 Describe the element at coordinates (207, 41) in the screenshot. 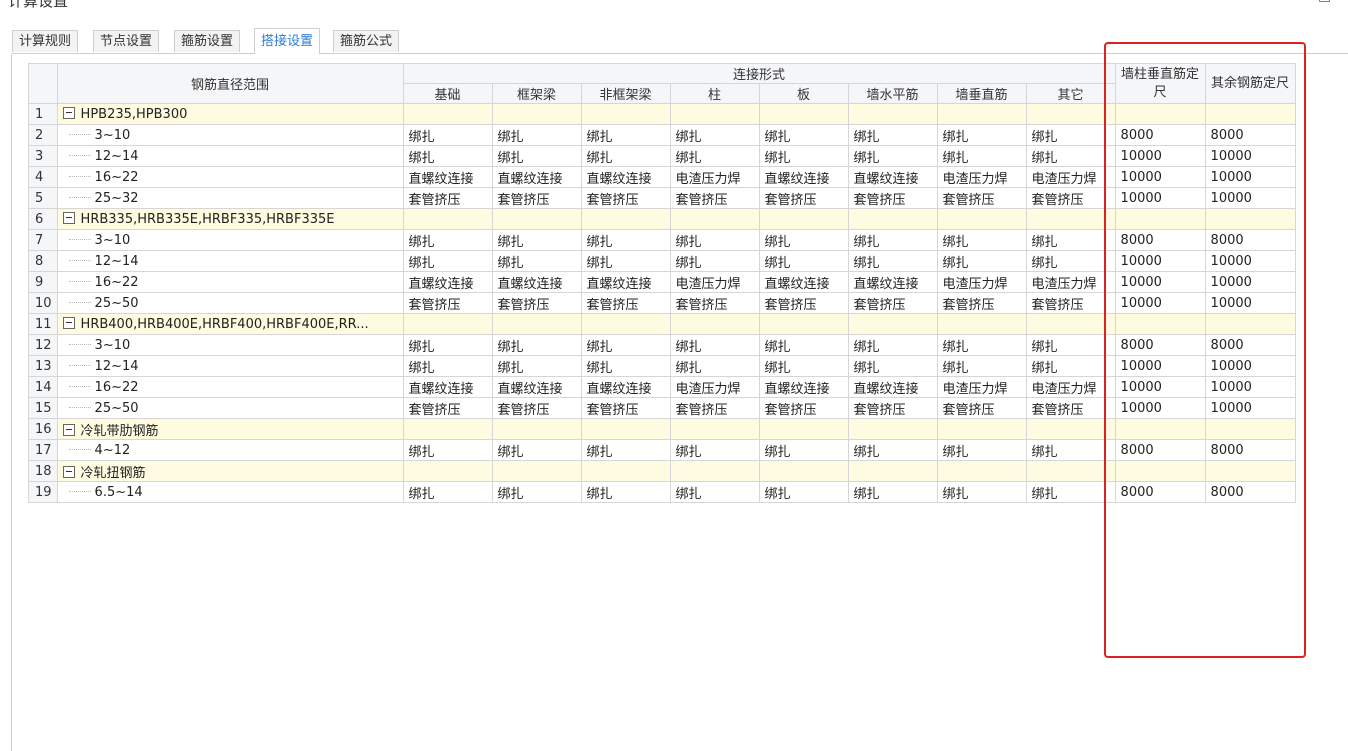

I see `tab-stirrup-settings: 箍筋设置` at that location.